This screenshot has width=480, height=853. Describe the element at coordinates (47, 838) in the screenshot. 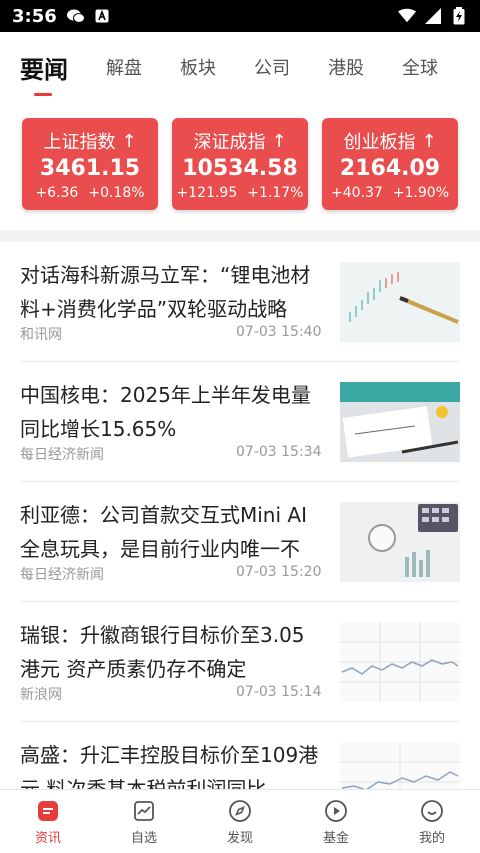

I see `nav-label: 资讯` at that location.